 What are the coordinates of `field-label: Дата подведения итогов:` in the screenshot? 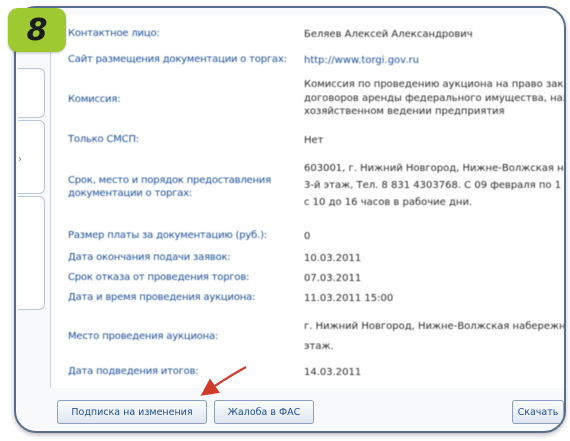 It's located at (133, 371).